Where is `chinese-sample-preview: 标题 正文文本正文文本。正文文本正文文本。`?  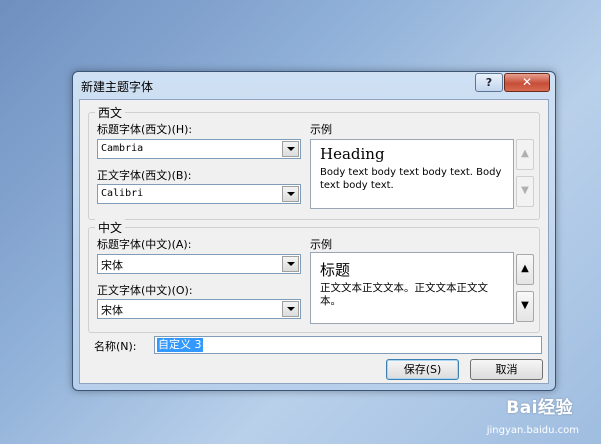
chinese-sample-preview: 标题 正文文本正文文本。正文文本正文文本。 is located at coordinates (412, 288).